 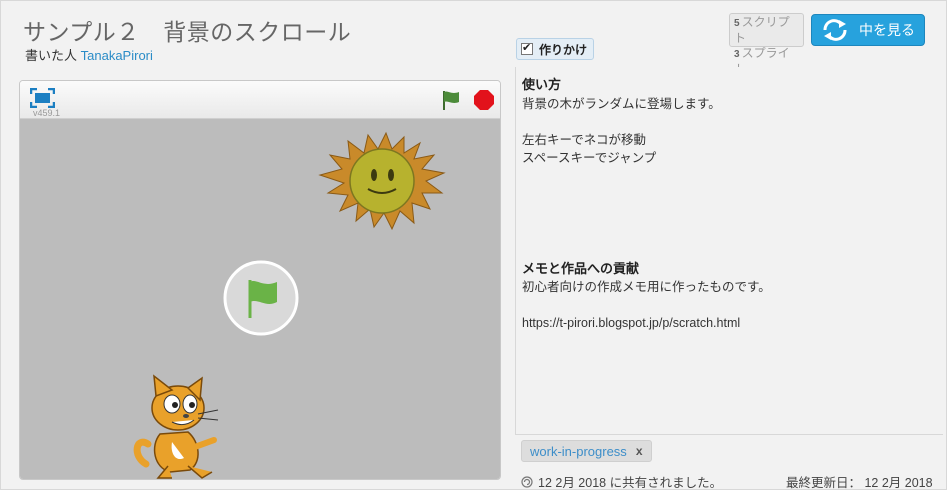 I want to click on tag-label: work-in-progress, so click(x=578, y=451).